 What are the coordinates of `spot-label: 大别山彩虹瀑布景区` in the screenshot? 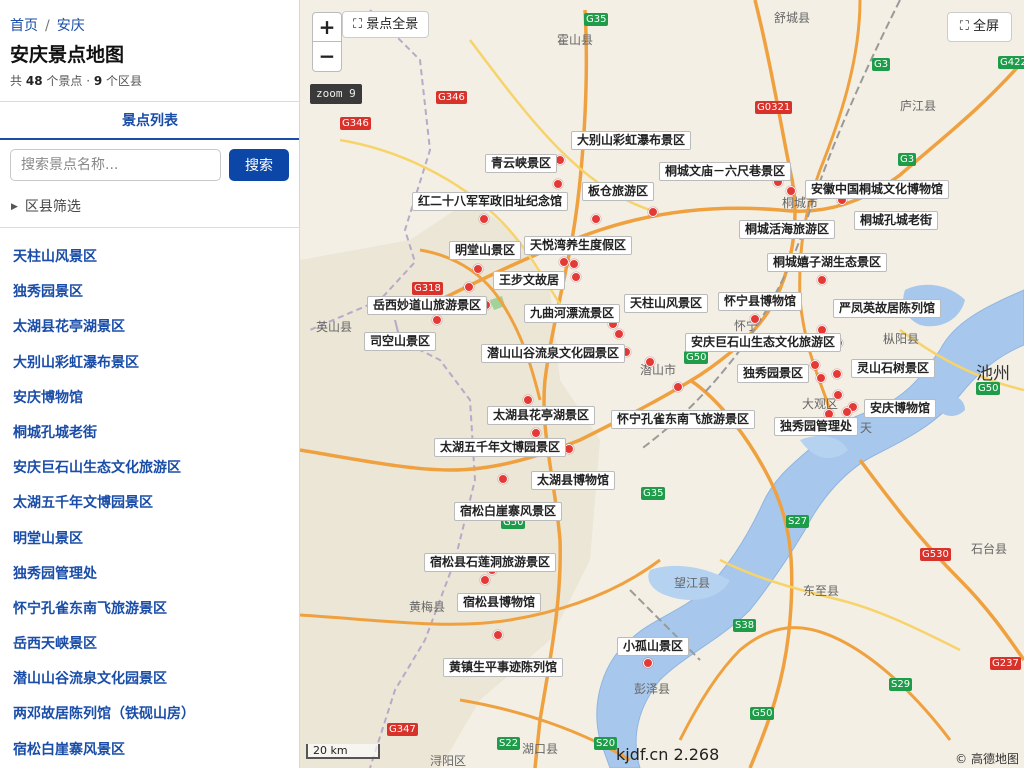 It's located at (631, 140).